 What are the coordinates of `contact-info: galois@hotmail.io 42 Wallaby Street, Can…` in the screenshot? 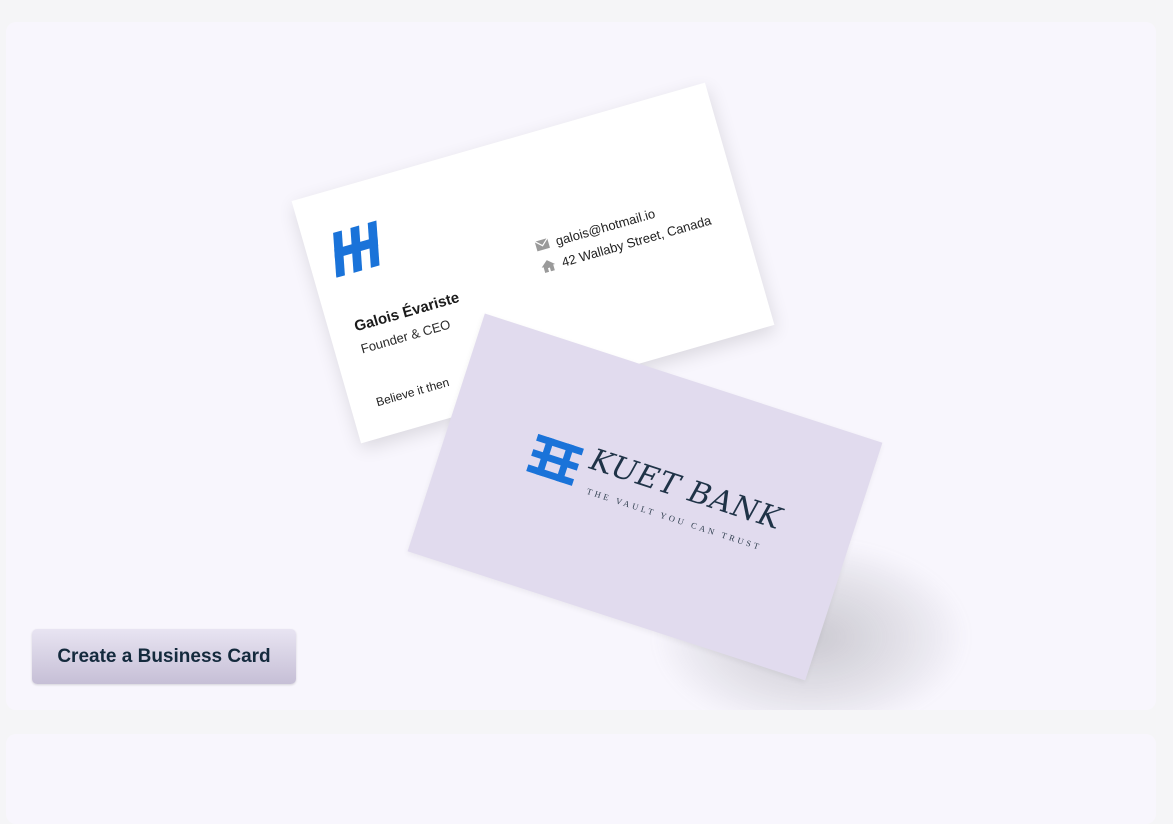 It's located at (623, 233).